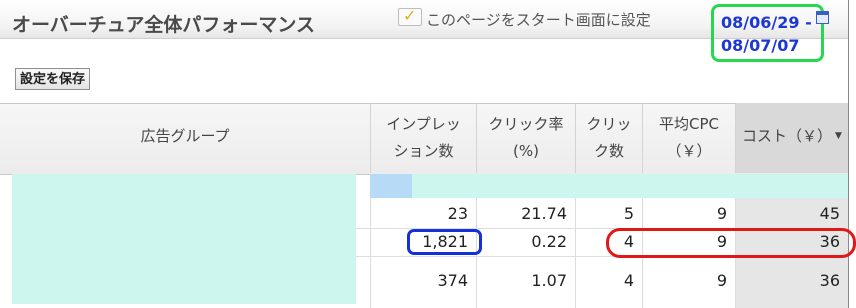  I want to click on column-header-clicks: クリッ ク数, so click(608, 138).